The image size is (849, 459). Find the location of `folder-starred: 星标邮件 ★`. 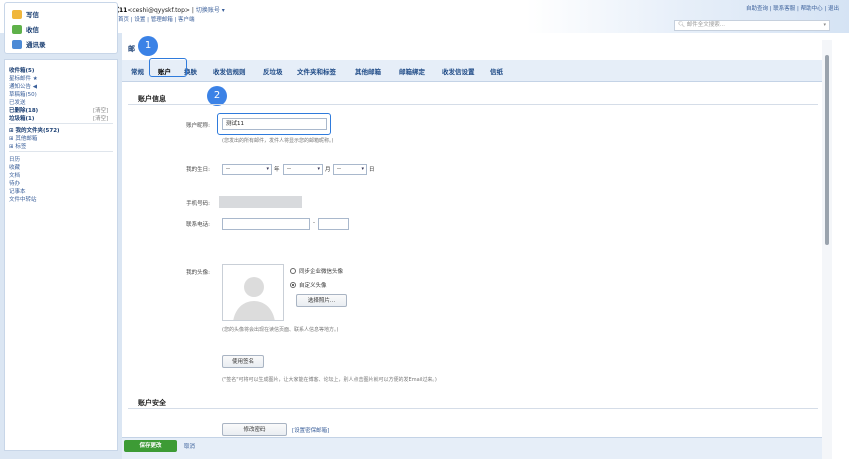

folder-starred: 星标邮件 ★ is located at coordinates (23, 78).